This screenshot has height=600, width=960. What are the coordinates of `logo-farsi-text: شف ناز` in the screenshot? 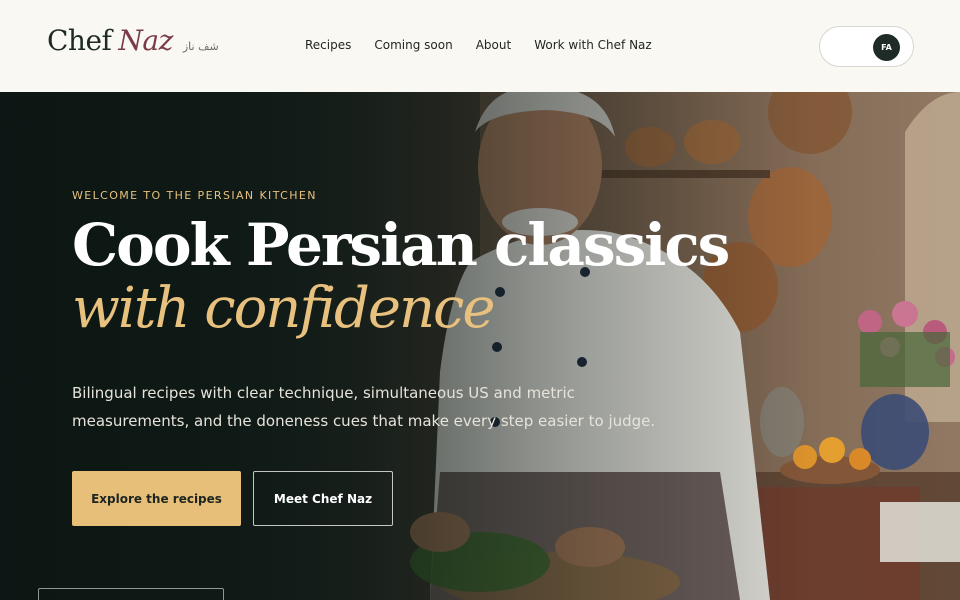 It's located at (200, 46).